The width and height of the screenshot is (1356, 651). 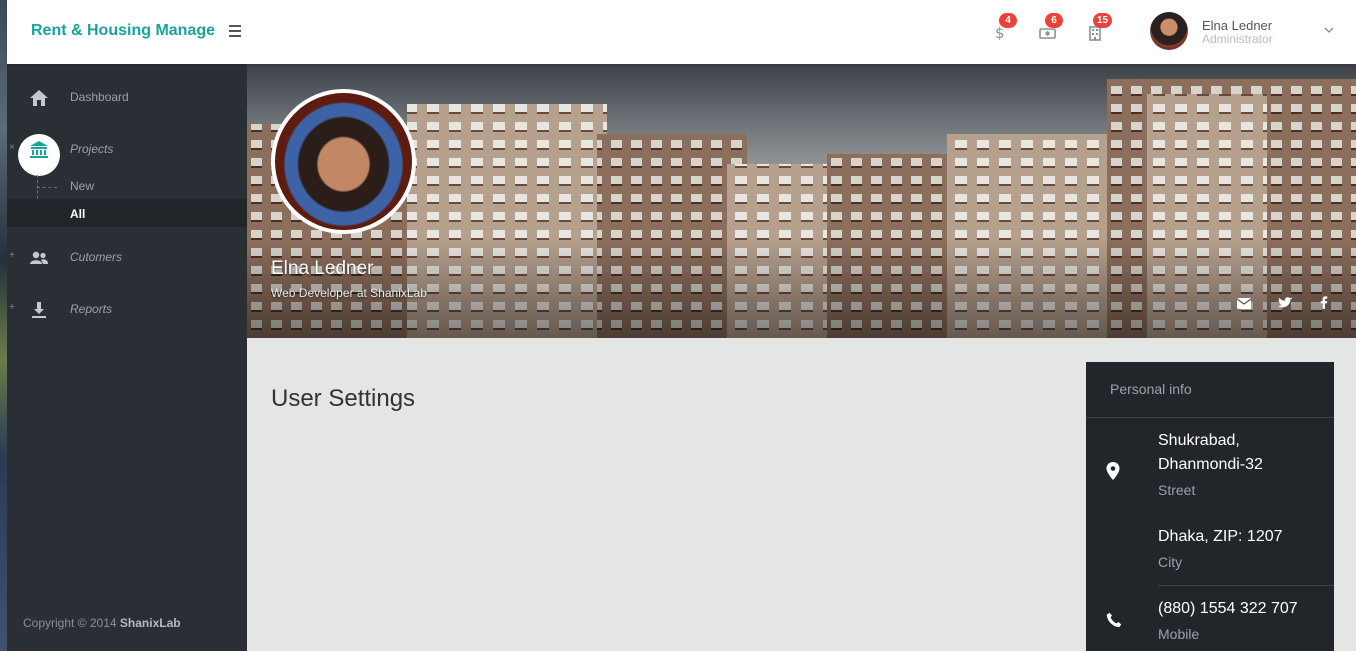 What do you see at coordinates (123, 31) in the screenshot?
I see `brand-title: Rent & Housing Manage` at bounding box center [123, 31].